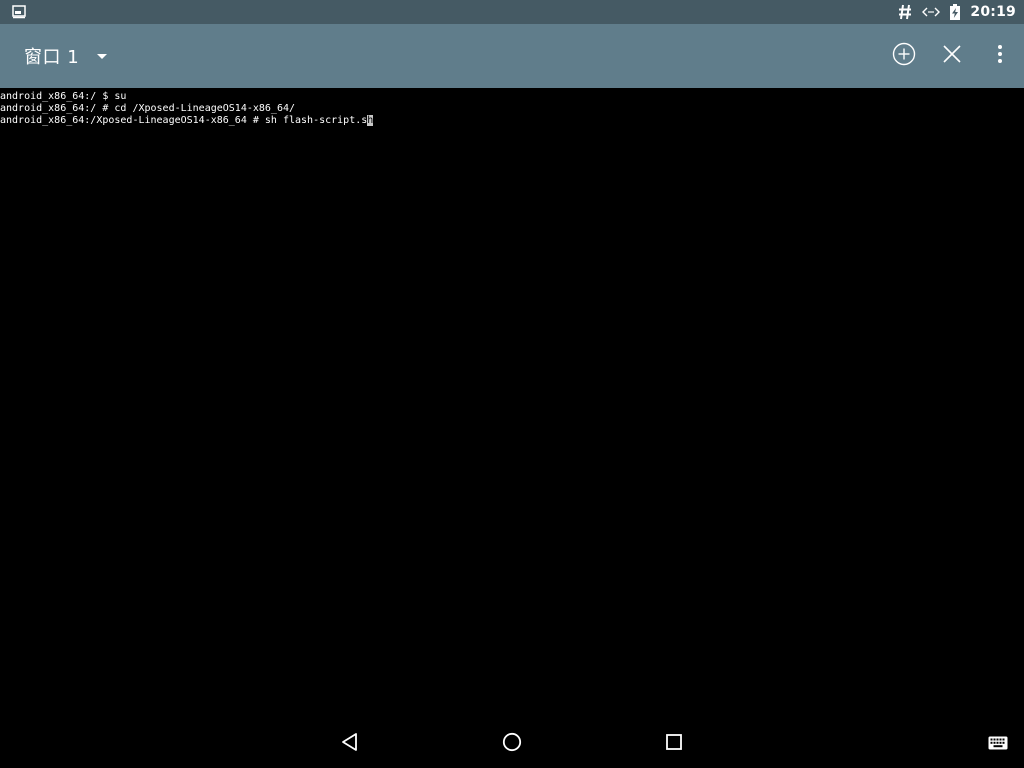  I want to click on add-window-button, so click(904, 56).